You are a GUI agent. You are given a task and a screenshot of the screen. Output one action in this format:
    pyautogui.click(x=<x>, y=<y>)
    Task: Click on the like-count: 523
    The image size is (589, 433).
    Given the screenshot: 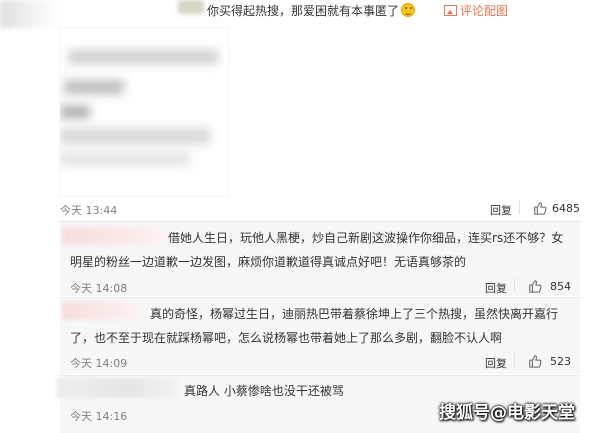 What is the action you would take?
    pyautogui.click(x=560, y=361)
    